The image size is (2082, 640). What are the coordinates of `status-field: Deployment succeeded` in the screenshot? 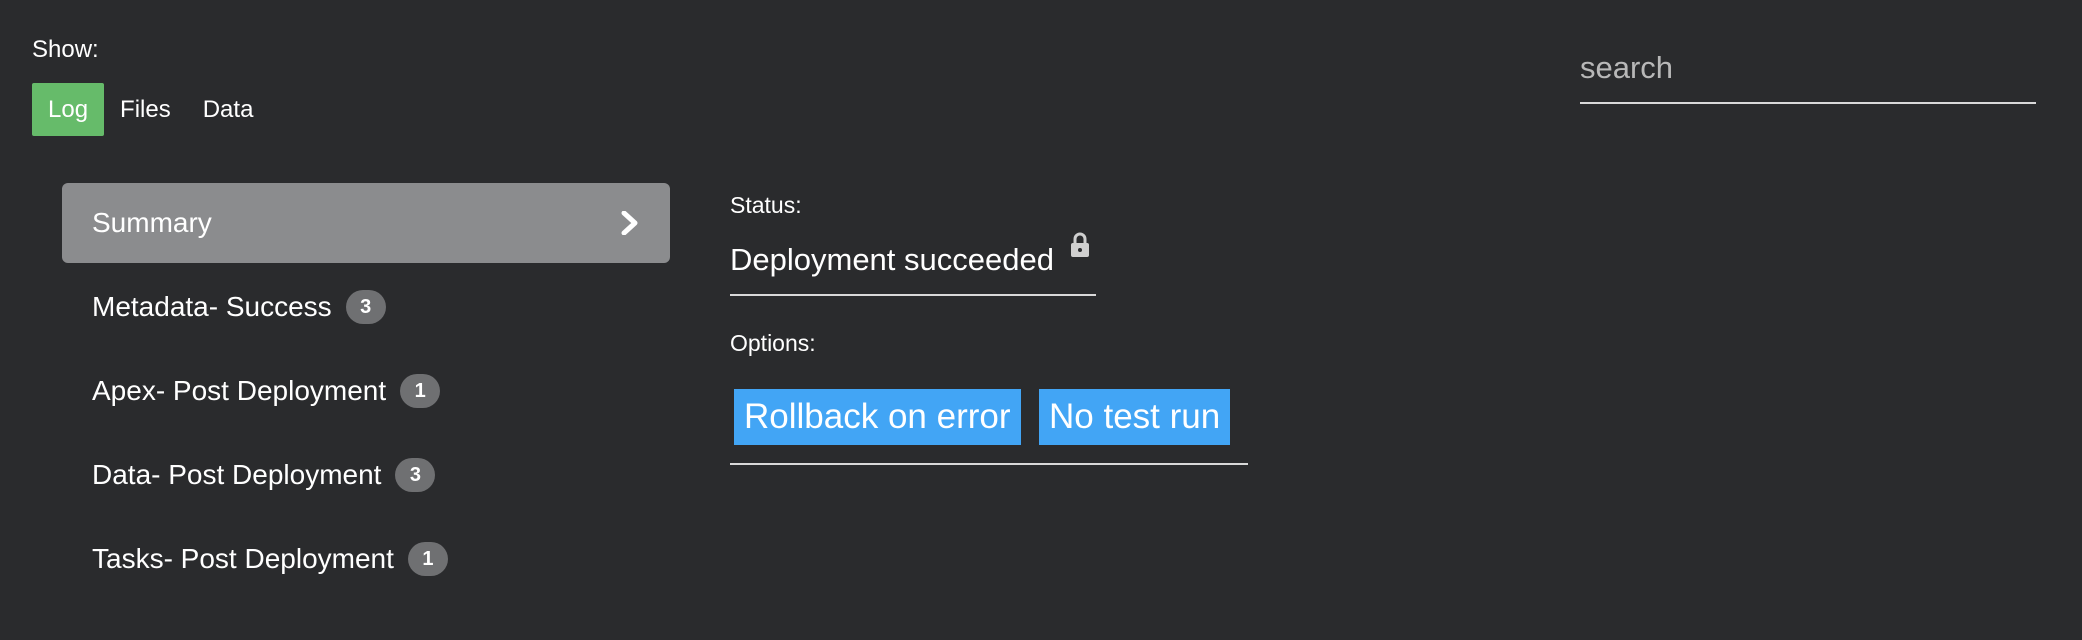 It's located at (913, 262).